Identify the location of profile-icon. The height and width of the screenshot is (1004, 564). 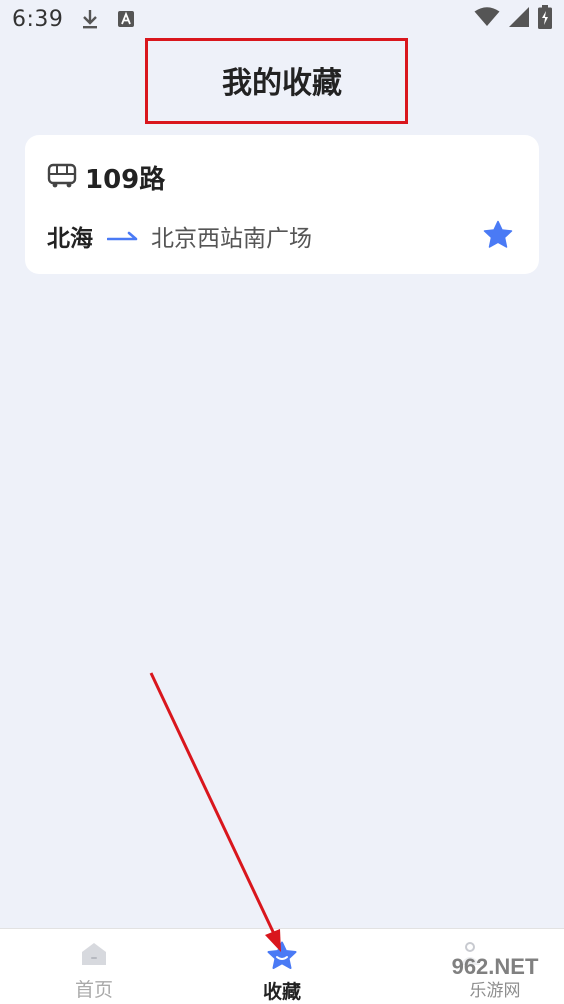
(470, 956).